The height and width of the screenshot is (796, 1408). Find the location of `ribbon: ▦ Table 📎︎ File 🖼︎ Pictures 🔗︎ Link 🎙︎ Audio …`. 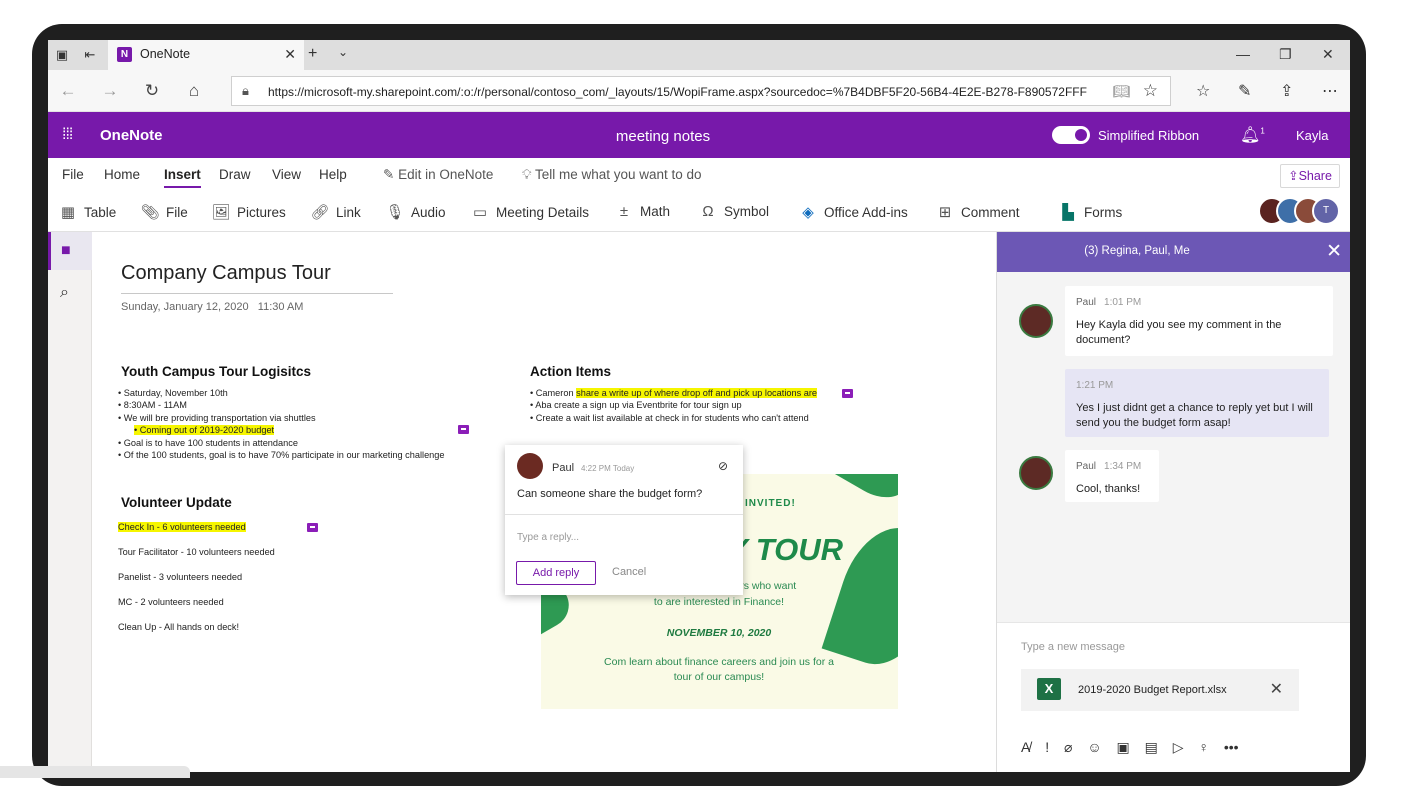

ribbon: ▦ Table 📎︎ File 🖼︎ Pictures 🔗︎ Link 🎙︎ Audio … is located at coordinates (699, 213).